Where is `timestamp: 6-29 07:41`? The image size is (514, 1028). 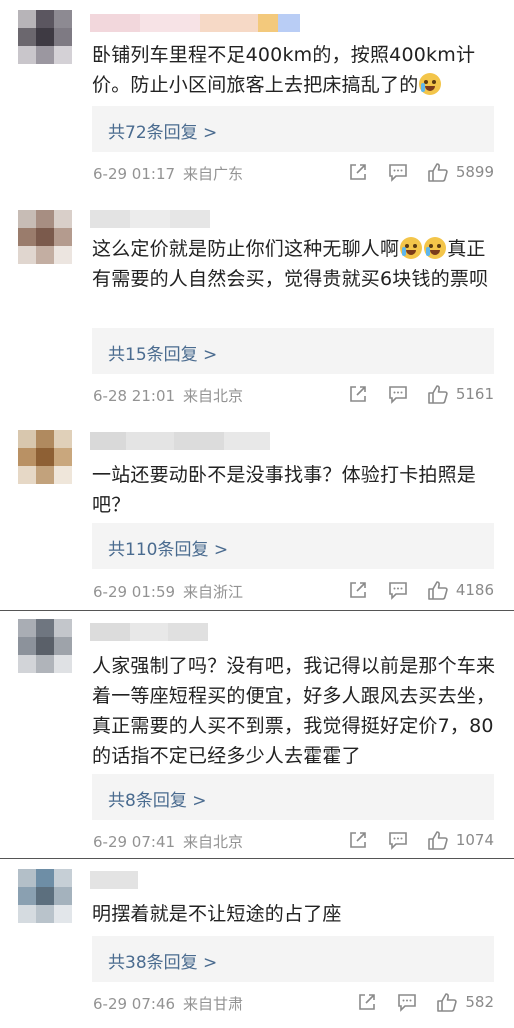
timestamp: 6-29 07:41 is located at coordinates (134, 842).